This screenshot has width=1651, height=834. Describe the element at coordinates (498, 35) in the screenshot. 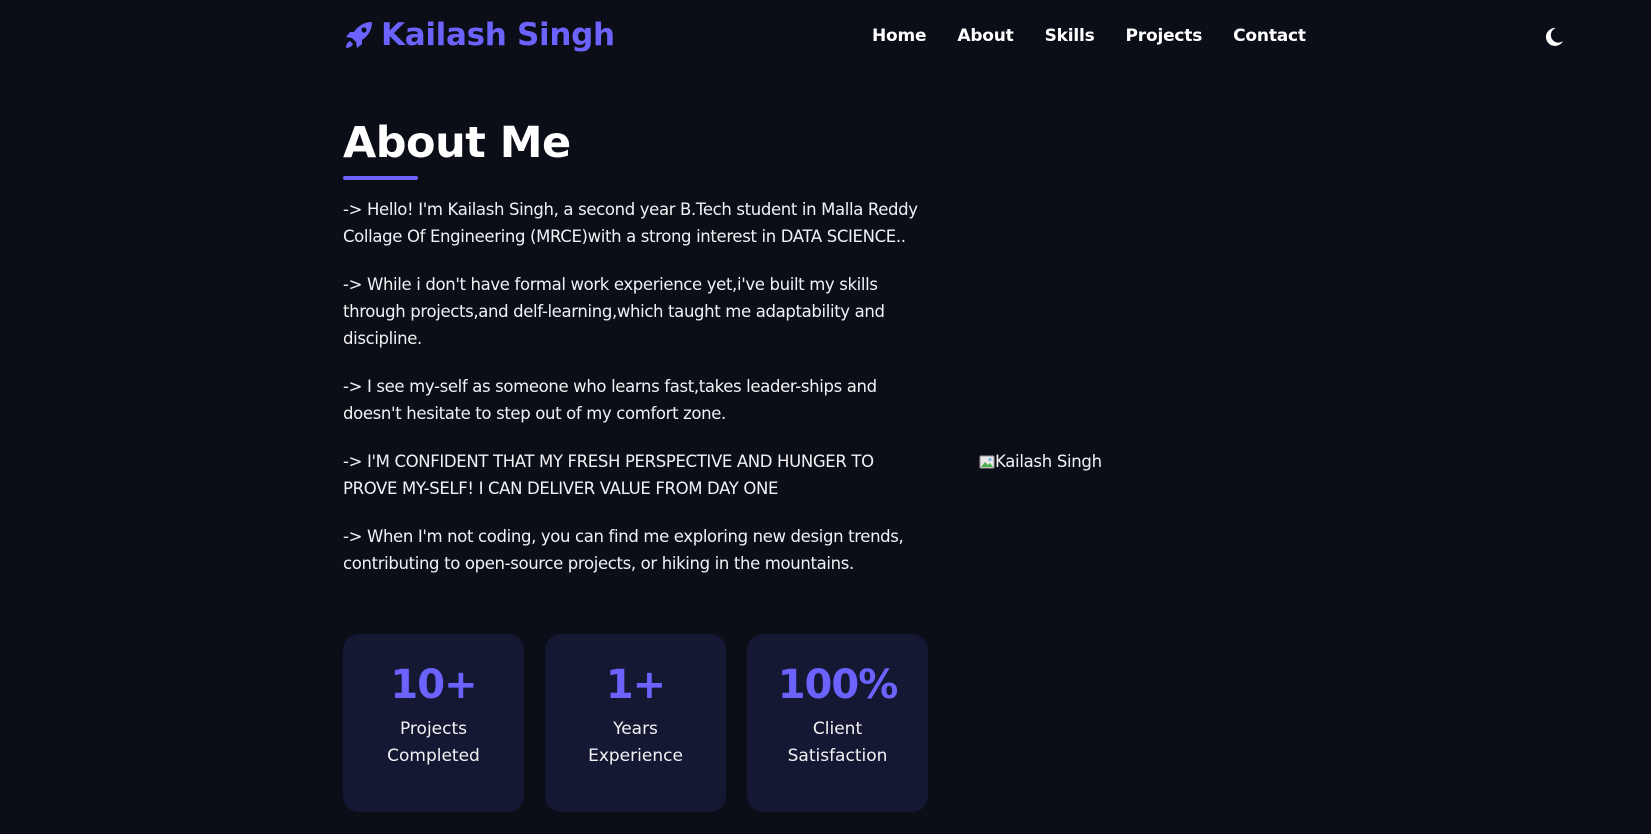

I see `brand-name: Kailash Singh` at that location.